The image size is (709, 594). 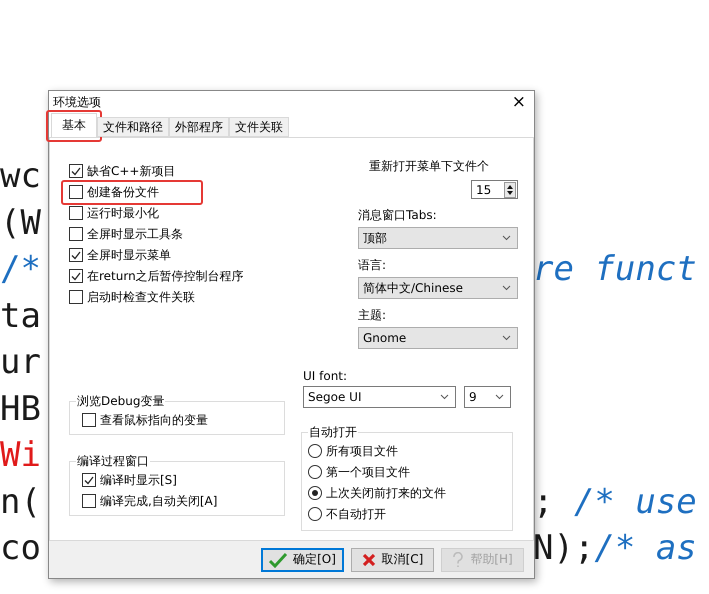 I want to click on code-text: Wi, so click(x=20, y=455).